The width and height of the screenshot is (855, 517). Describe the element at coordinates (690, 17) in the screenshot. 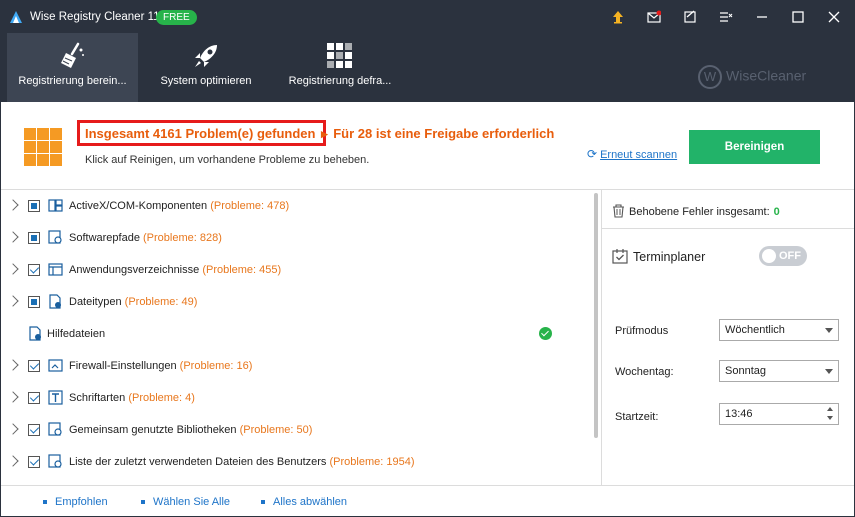

I see `feedback-icon` at that location.